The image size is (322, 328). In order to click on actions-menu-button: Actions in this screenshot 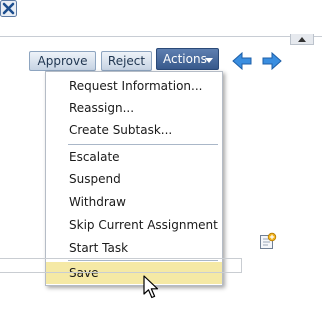, I will do `click(187, 59)`.